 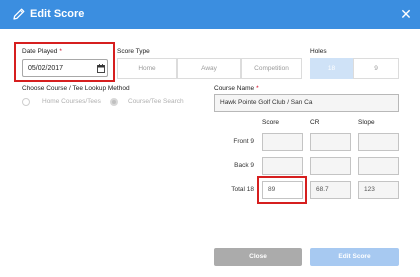 I want to click on score-type-away: Away, so click(x=209, y=68).